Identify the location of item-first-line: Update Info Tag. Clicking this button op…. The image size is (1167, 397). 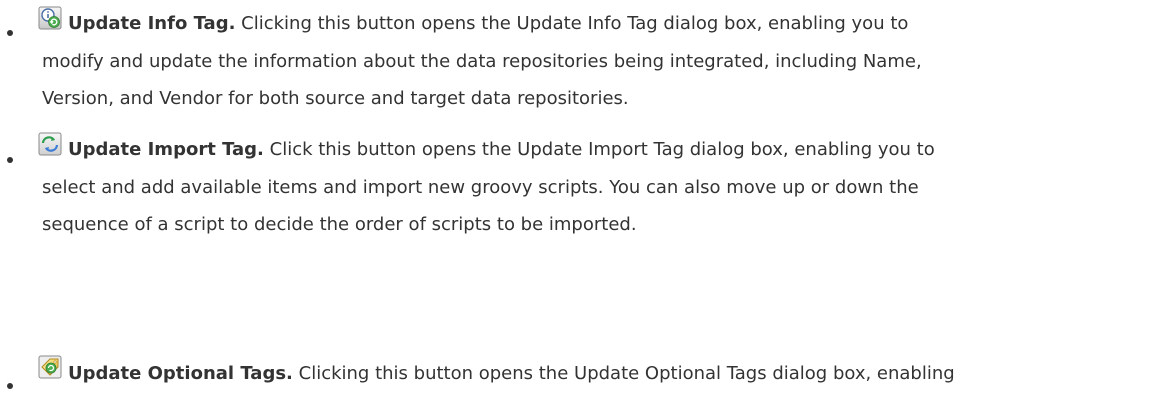
(488, 24).